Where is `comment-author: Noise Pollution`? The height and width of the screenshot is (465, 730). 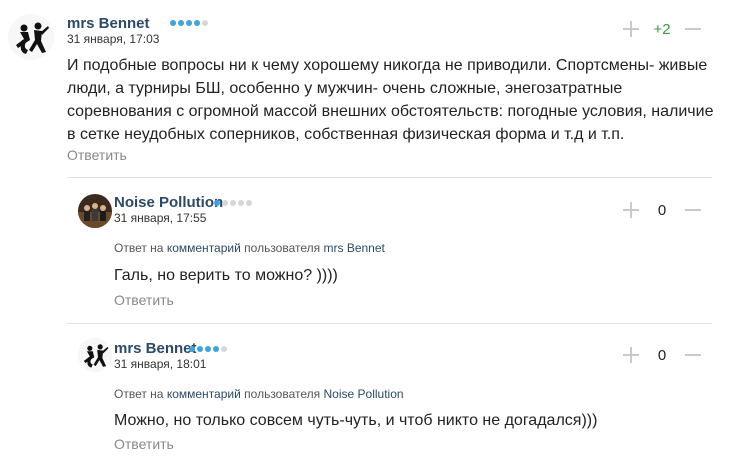 comment-author: Noise Pollution is located at coordinates (168, 202).